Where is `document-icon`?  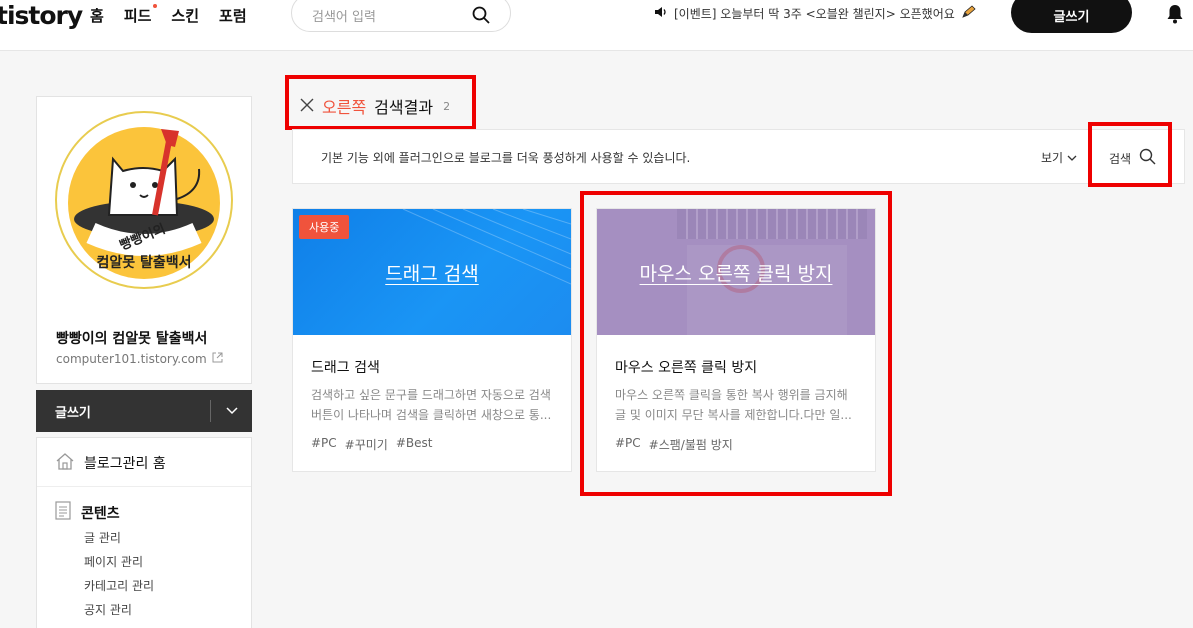
document-icon is located at coordinates (63, 512).